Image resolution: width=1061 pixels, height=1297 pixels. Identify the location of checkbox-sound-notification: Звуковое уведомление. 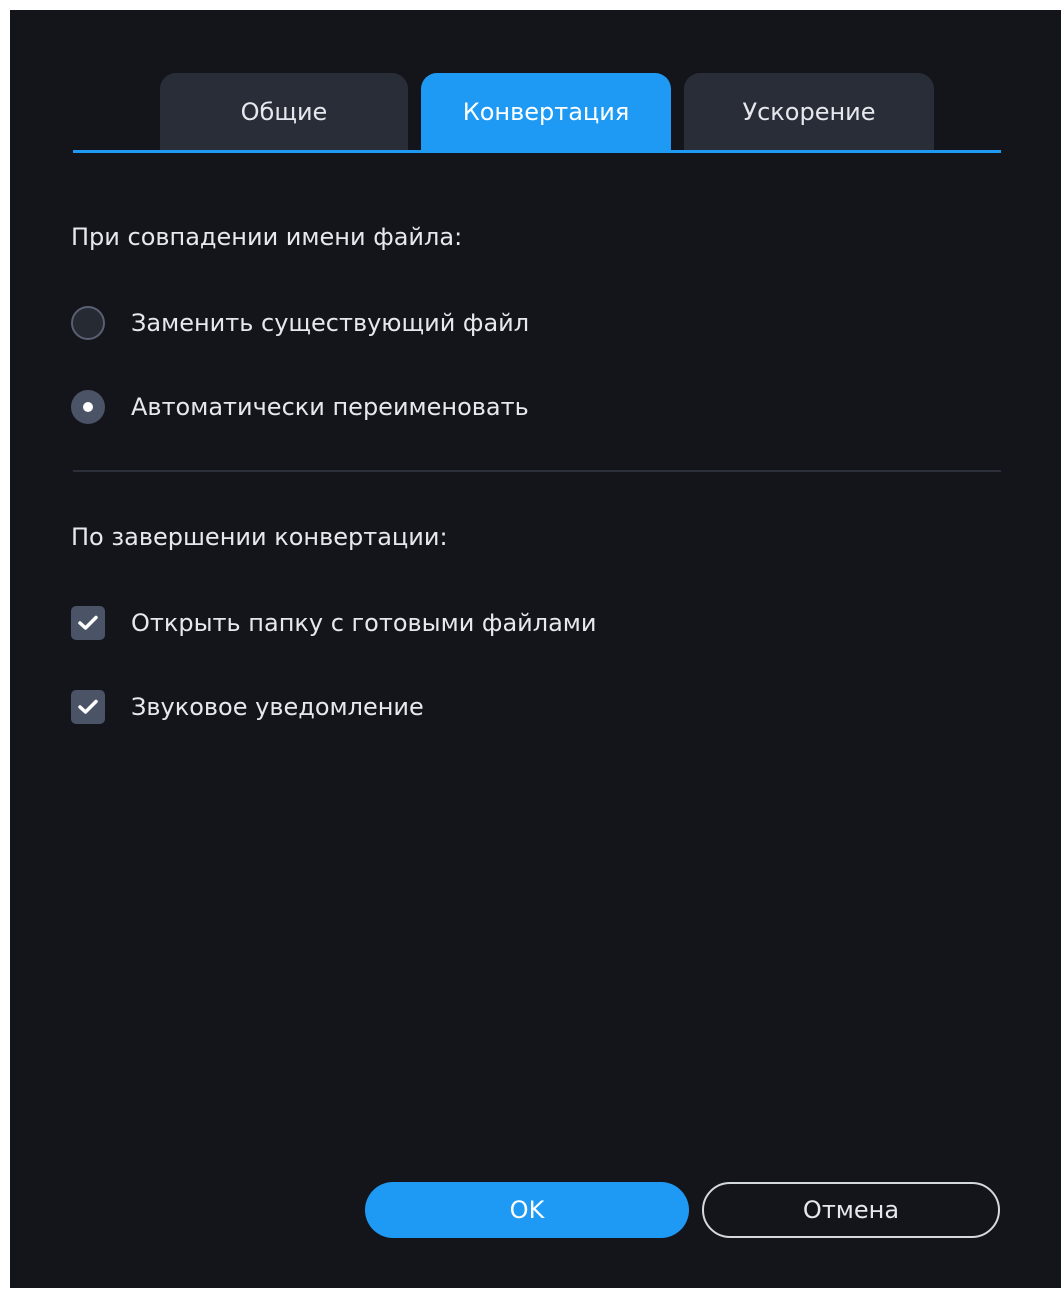
(247, 707).